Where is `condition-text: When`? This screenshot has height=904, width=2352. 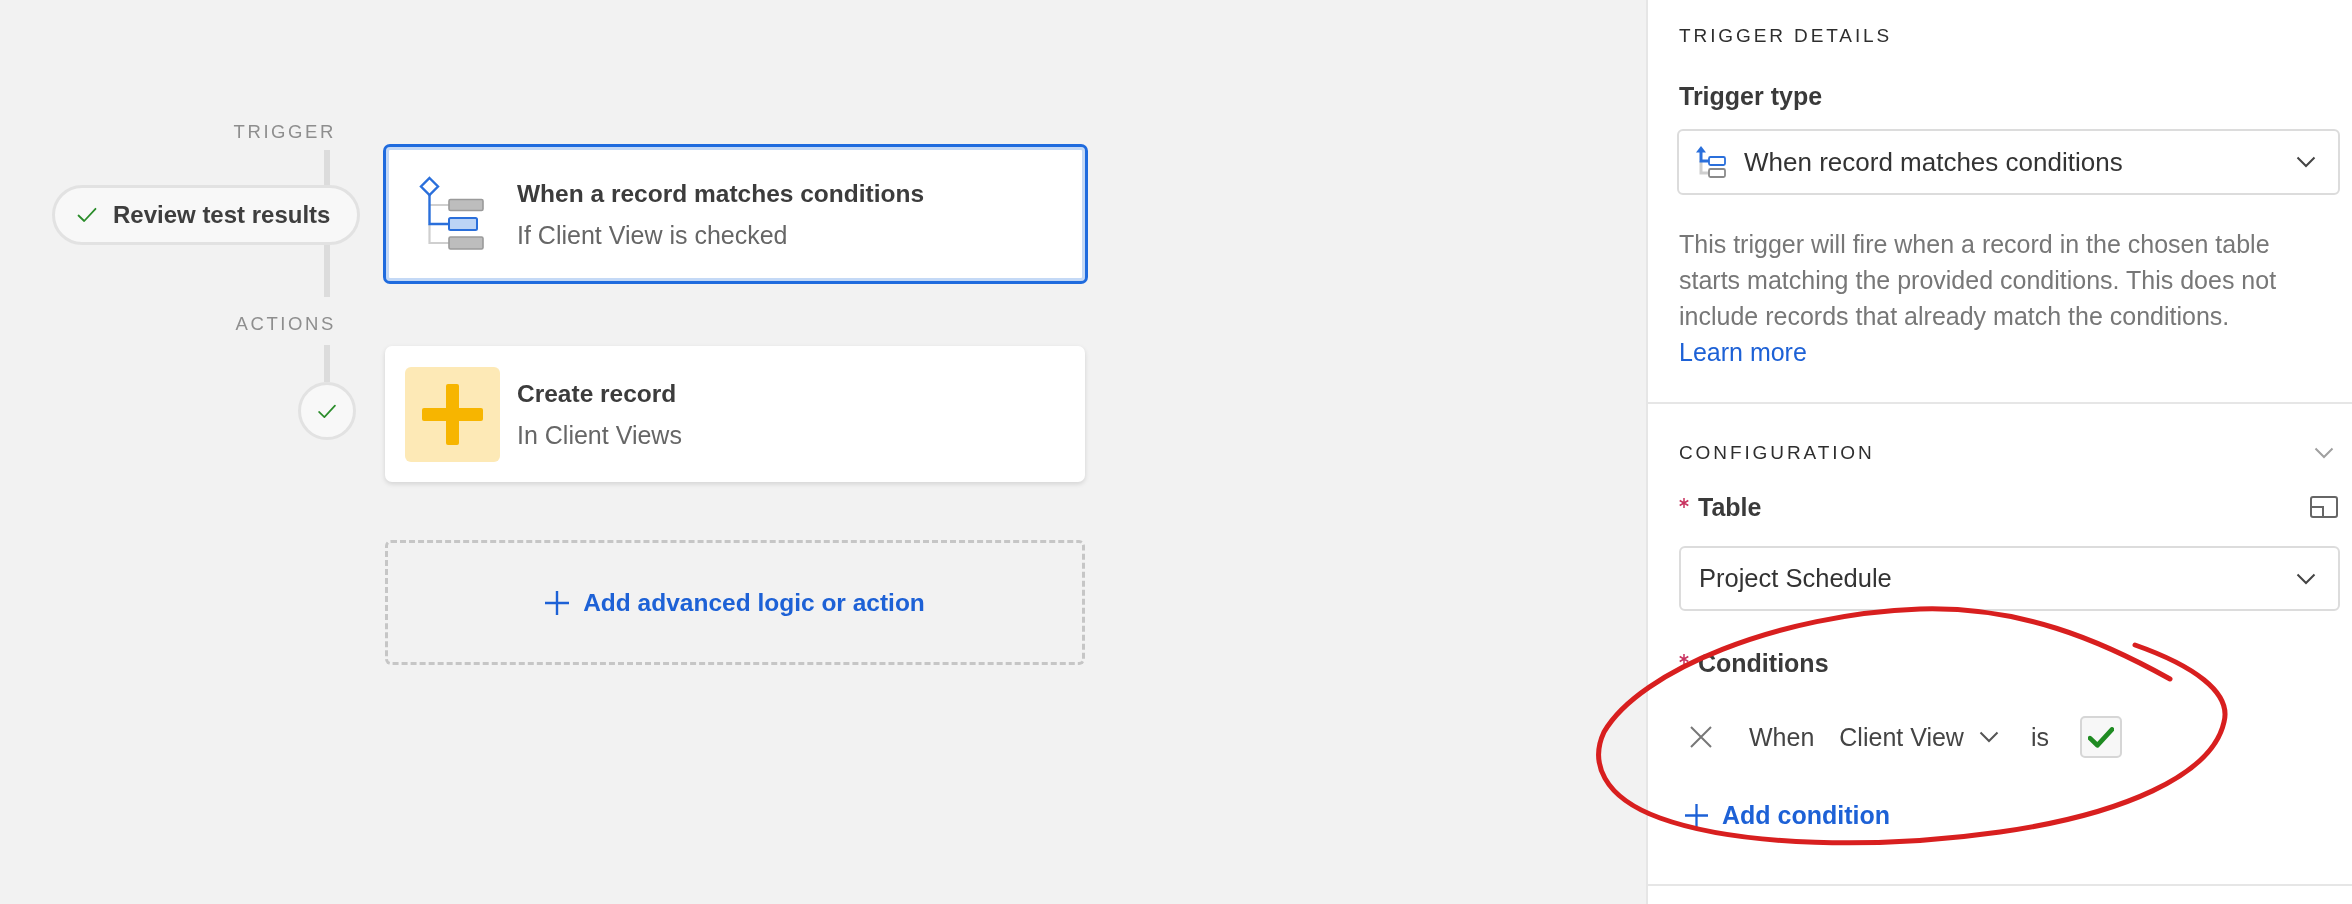 condition-text: When is located at coordinates (1782, 737).